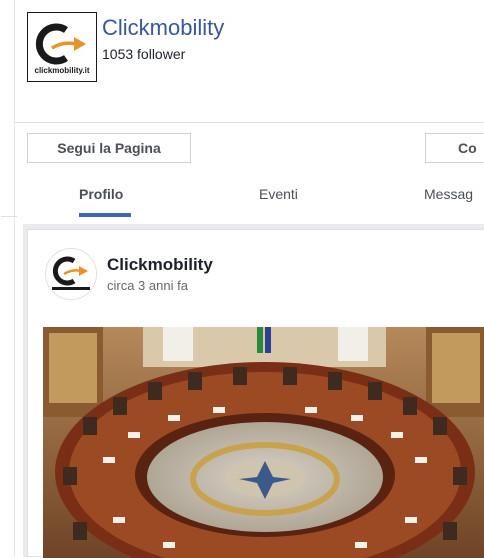  I want to click on page-tabs: Profilo Eventi Messag, so click(249, 196).